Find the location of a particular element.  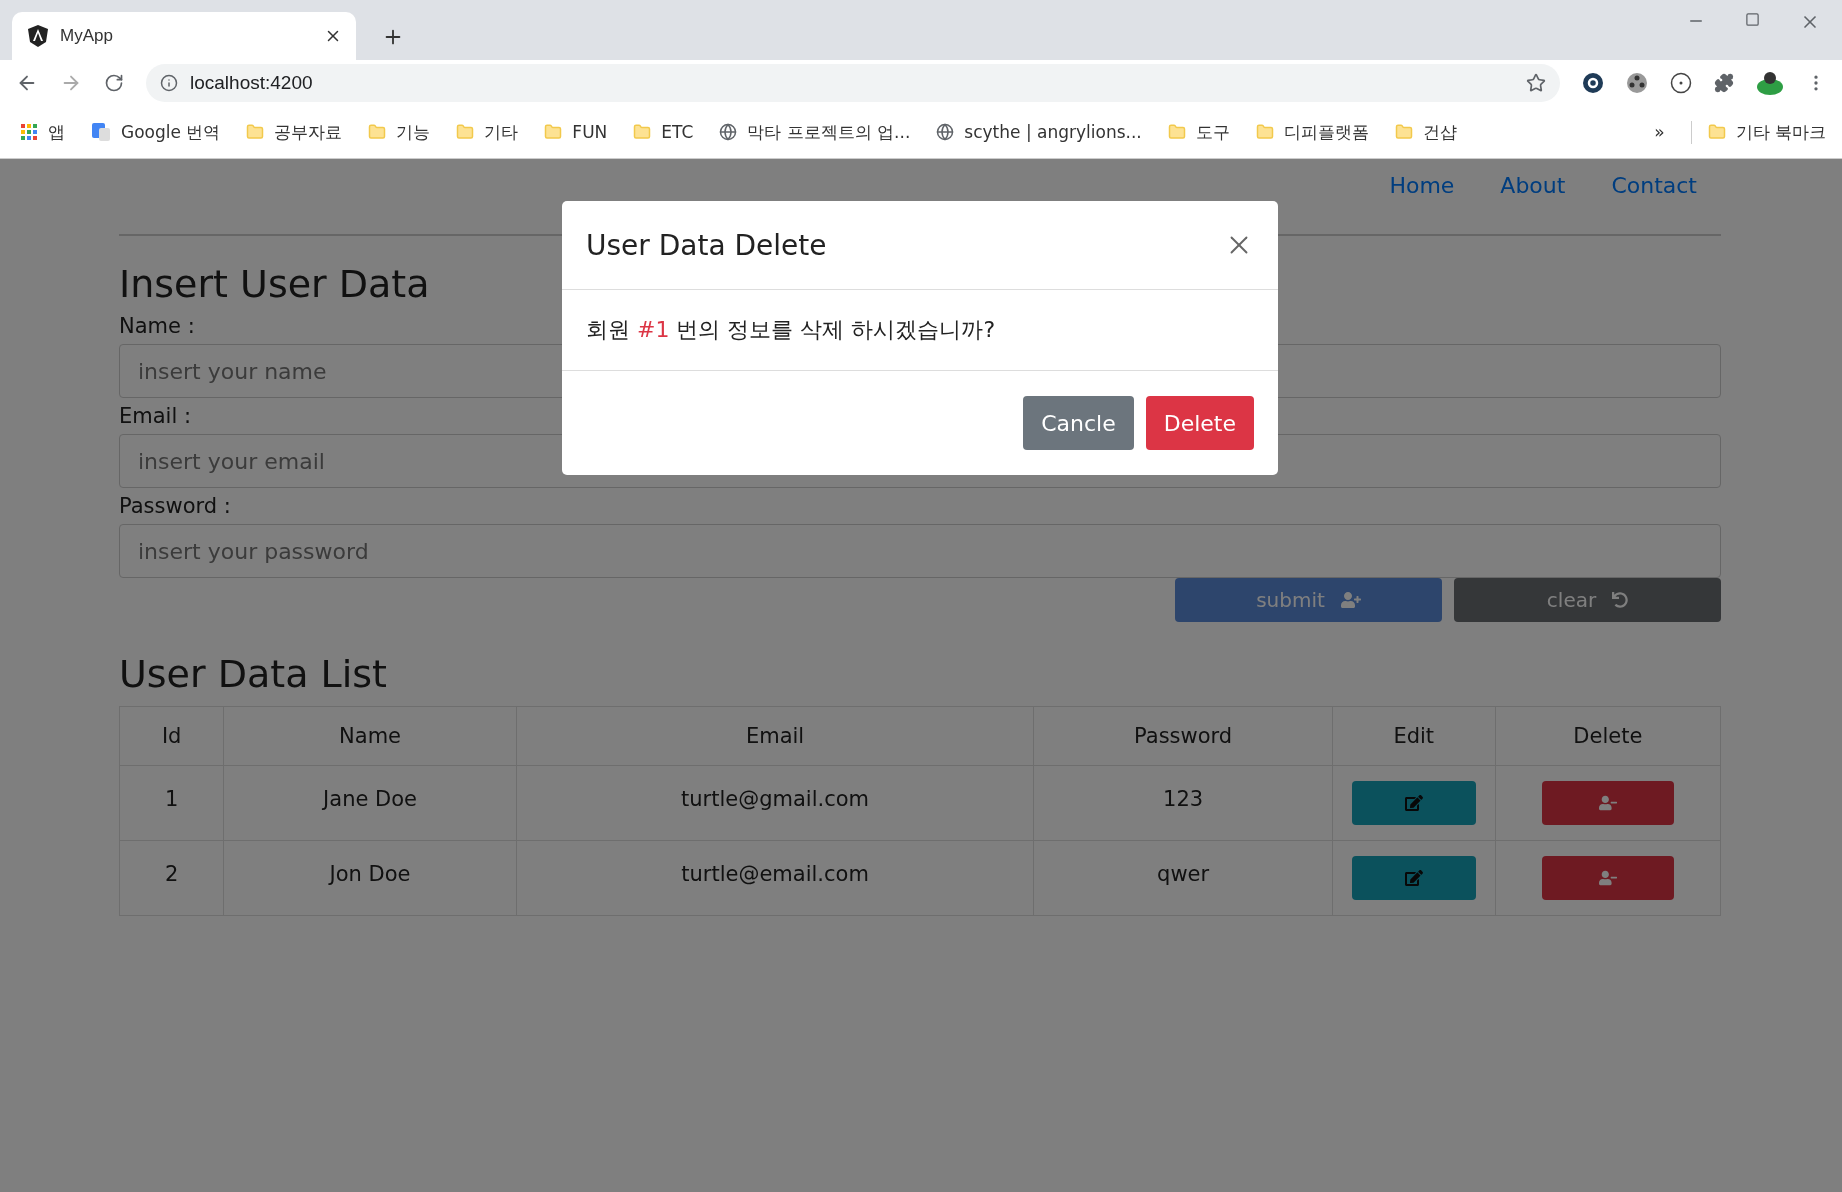

bookmark: 기타 is located at coordinates (487, 132).